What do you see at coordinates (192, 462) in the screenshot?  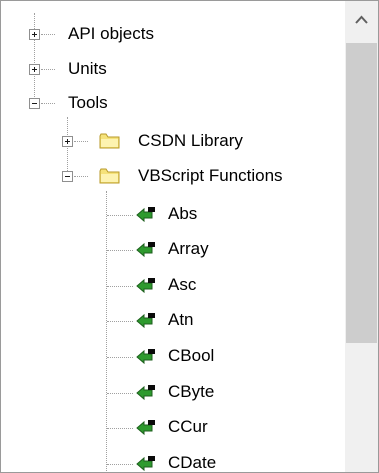 I see `tree-item-label: CDate` at bounding box center [192, 462].